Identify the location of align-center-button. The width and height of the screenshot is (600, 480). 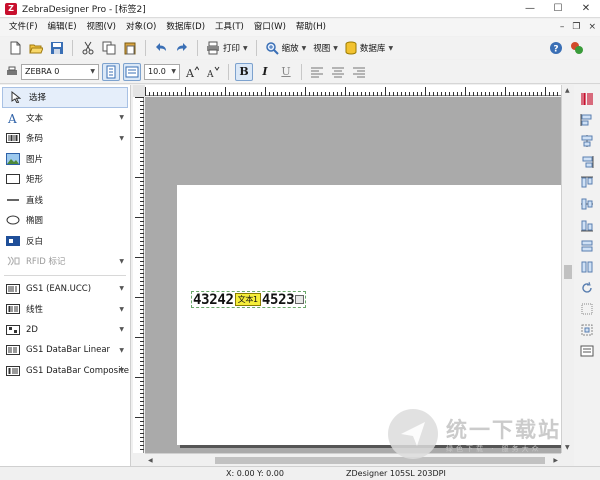
(338, 72).